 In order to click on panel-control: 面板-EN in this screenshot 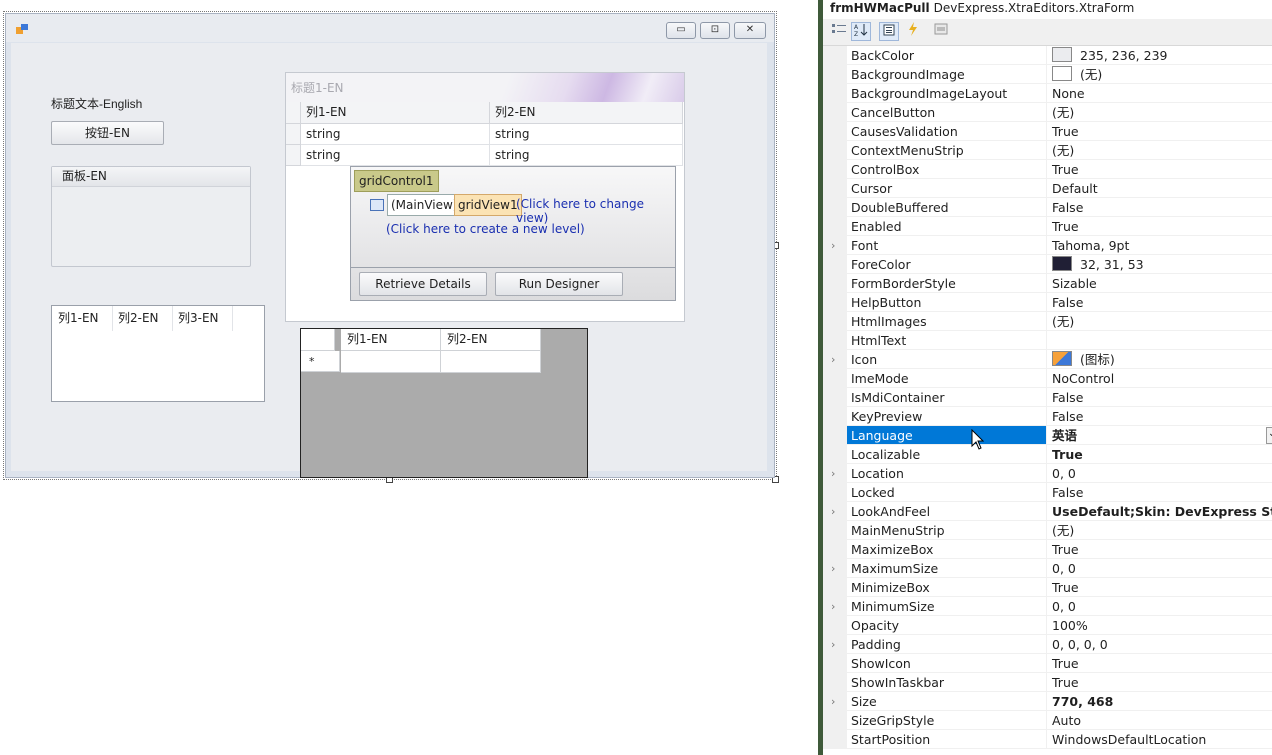, I will do `click(151, 216)`.